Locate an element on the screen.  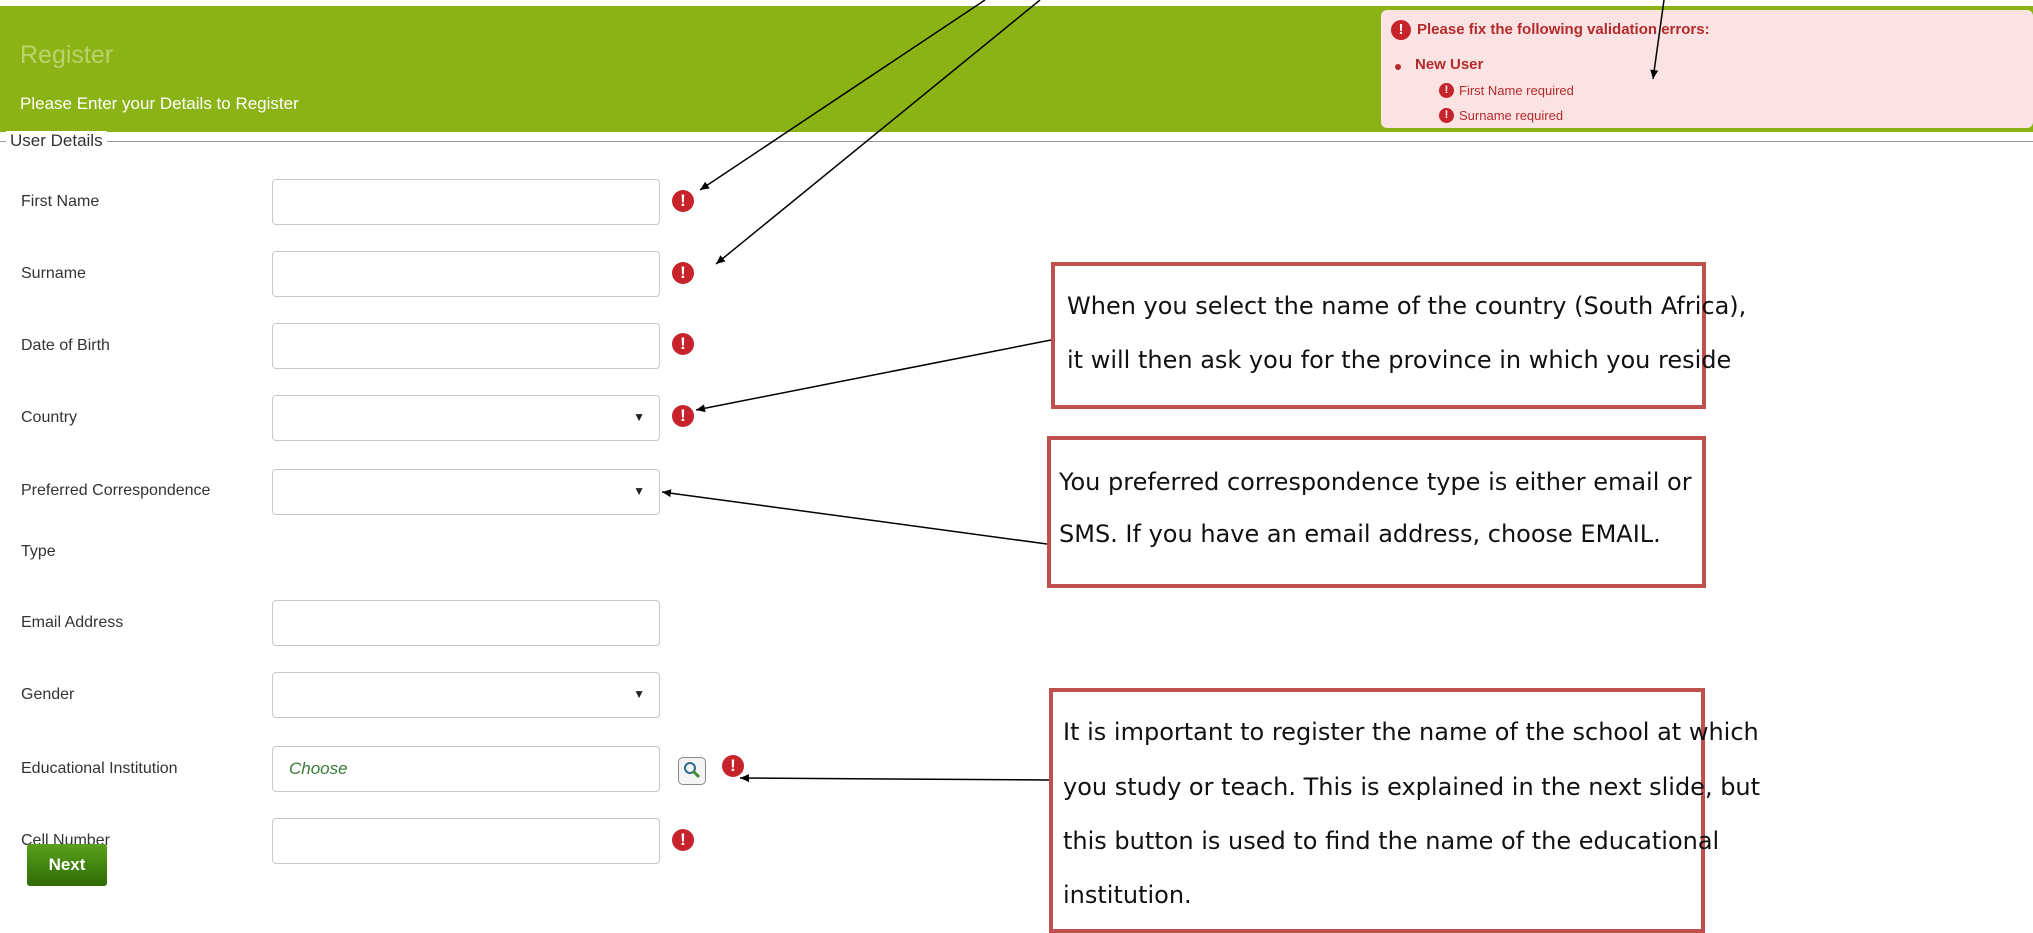
arrow-to-lookup is located at coordinates (894, 778).